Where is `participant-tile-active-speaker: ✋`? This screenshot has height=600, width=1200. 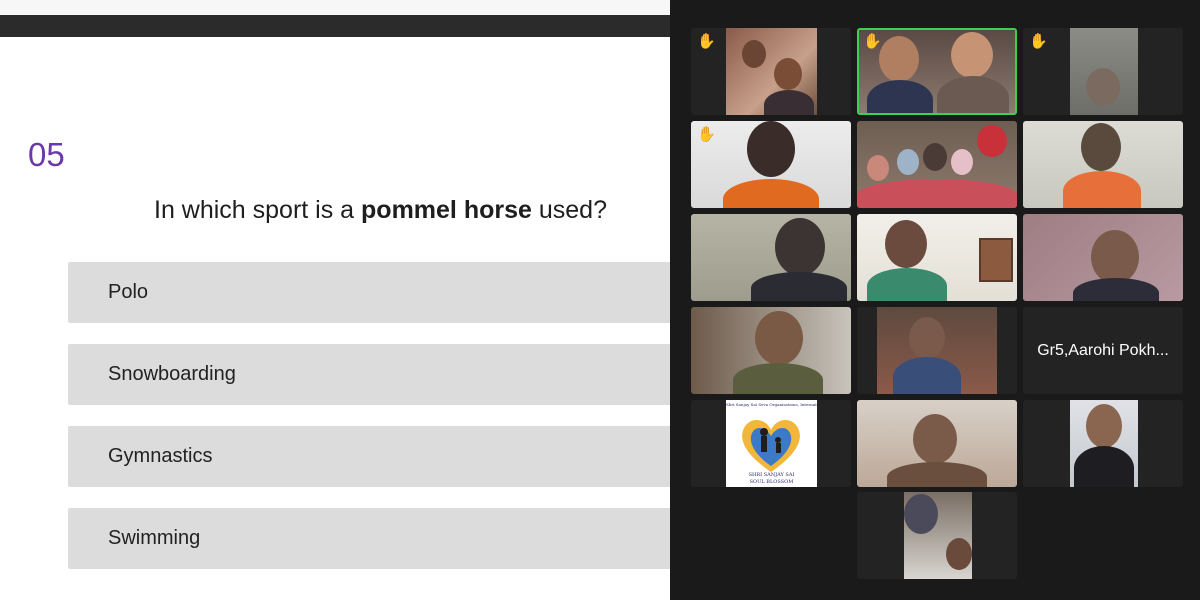 participant-tile-active-speaker: ✋ is located at coordinates (937, 71).